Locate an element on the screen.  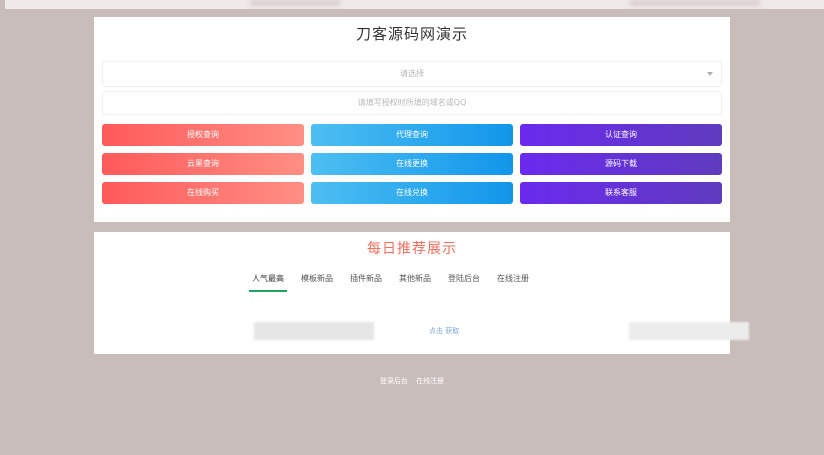
type-select: 请选择 is located at coordinates (412, 74).